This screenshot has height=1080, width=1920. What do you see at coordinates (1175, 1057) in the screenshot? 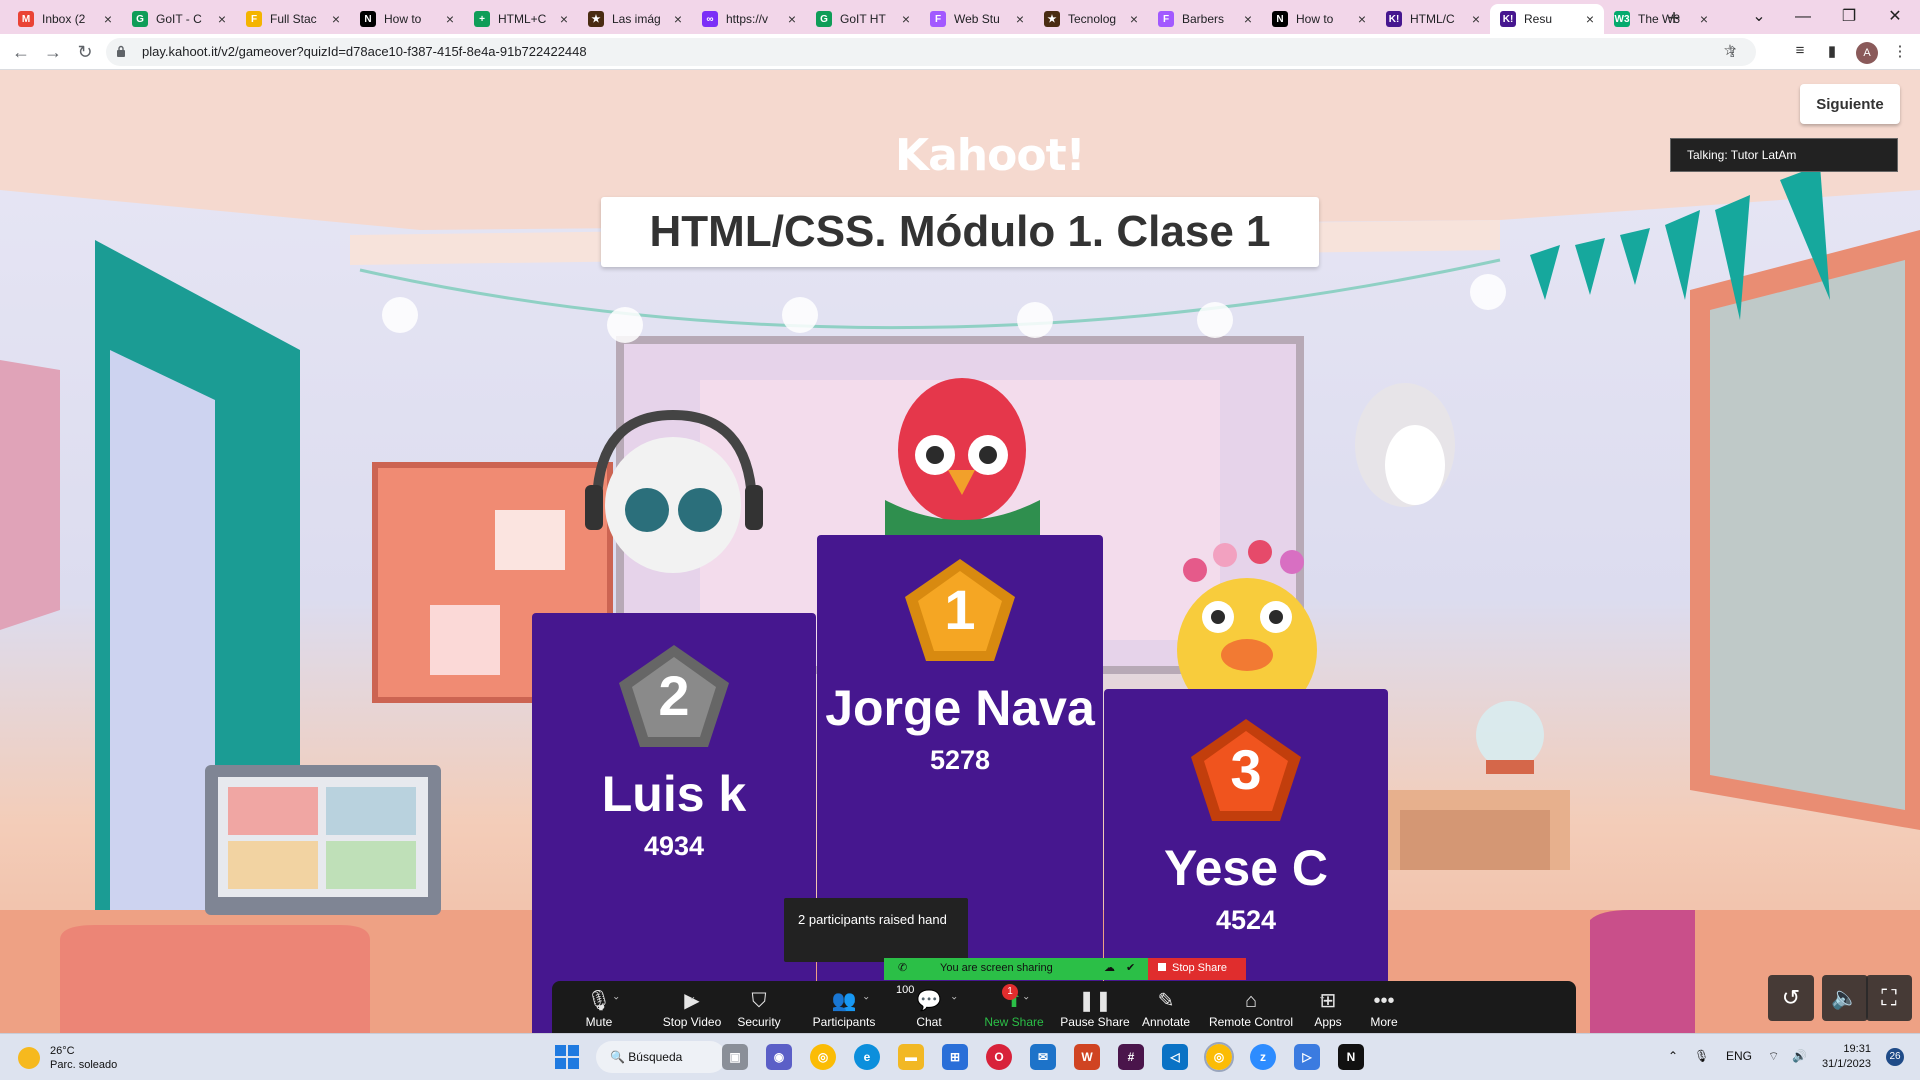
I see `vscode-icon: ◁` at bounding box center [1175, 1057].